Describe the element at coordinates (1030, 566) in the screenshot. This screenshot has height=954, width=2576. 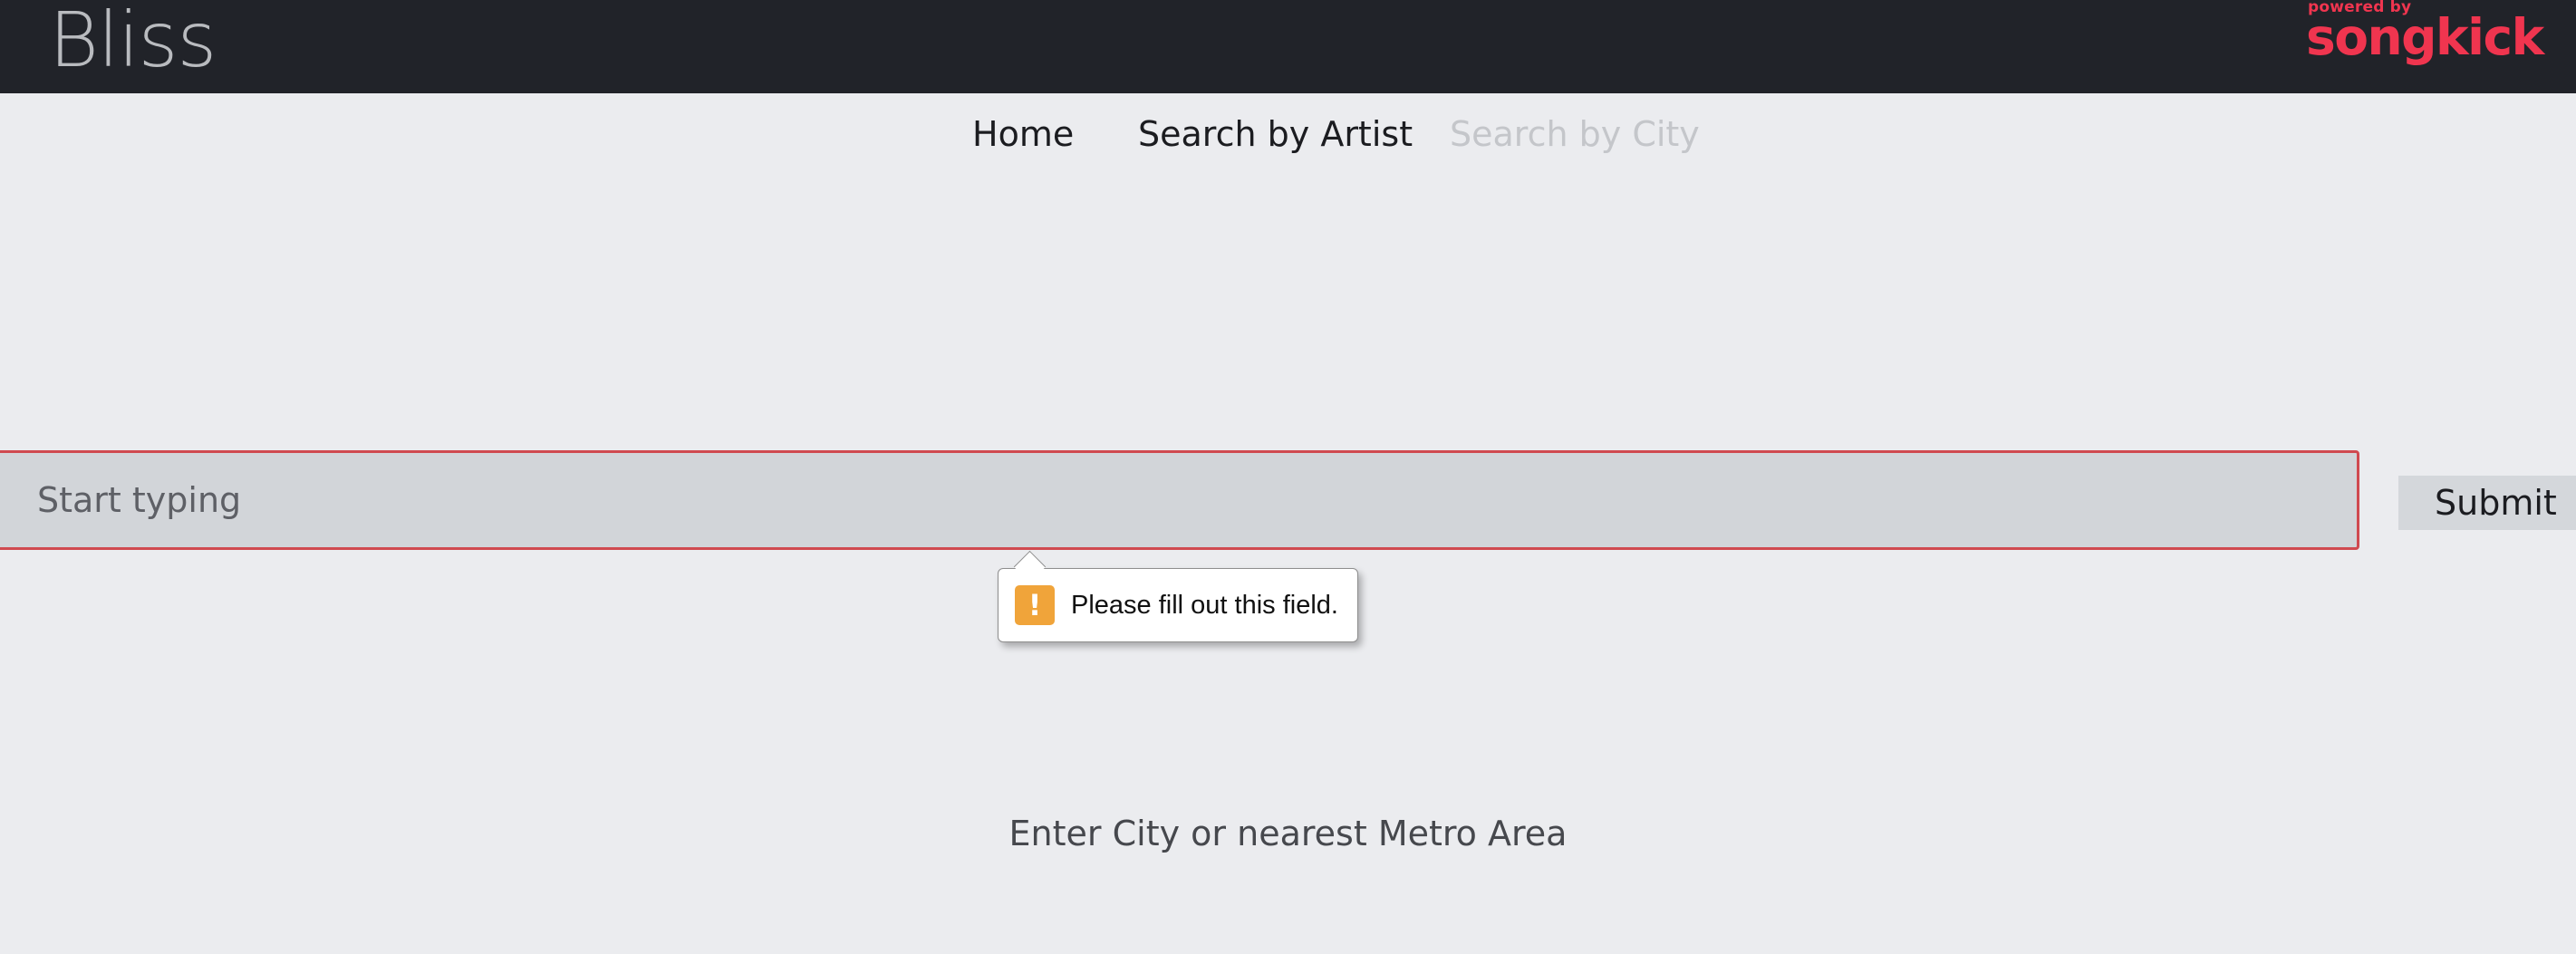
I see `tooltip-arrow` at that location.